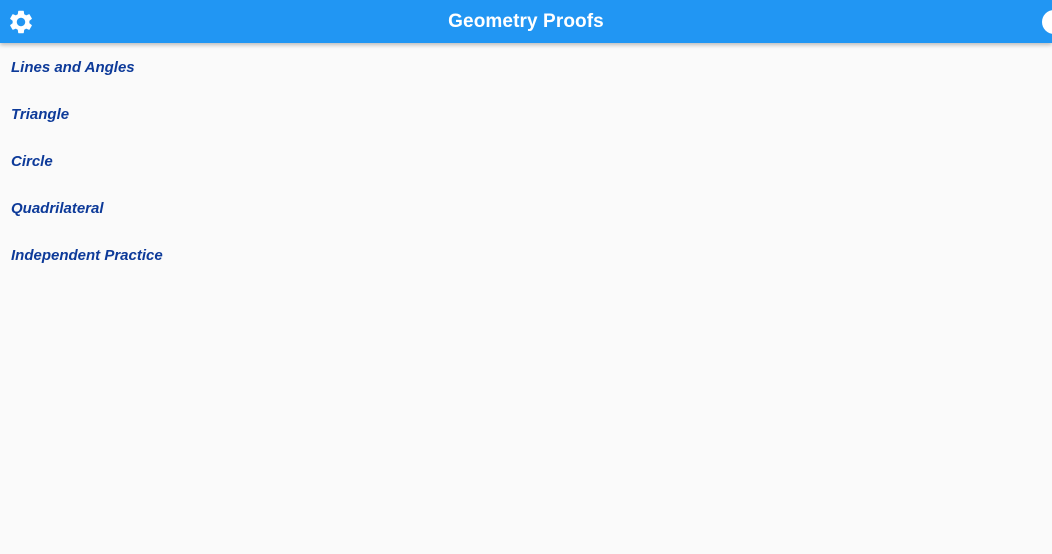 The height and width of the screenshot is (554, 1052). Describe the element at coordinates (87, 255) in the screenshot. I see `list-item-label: Independent Practice` at that location.